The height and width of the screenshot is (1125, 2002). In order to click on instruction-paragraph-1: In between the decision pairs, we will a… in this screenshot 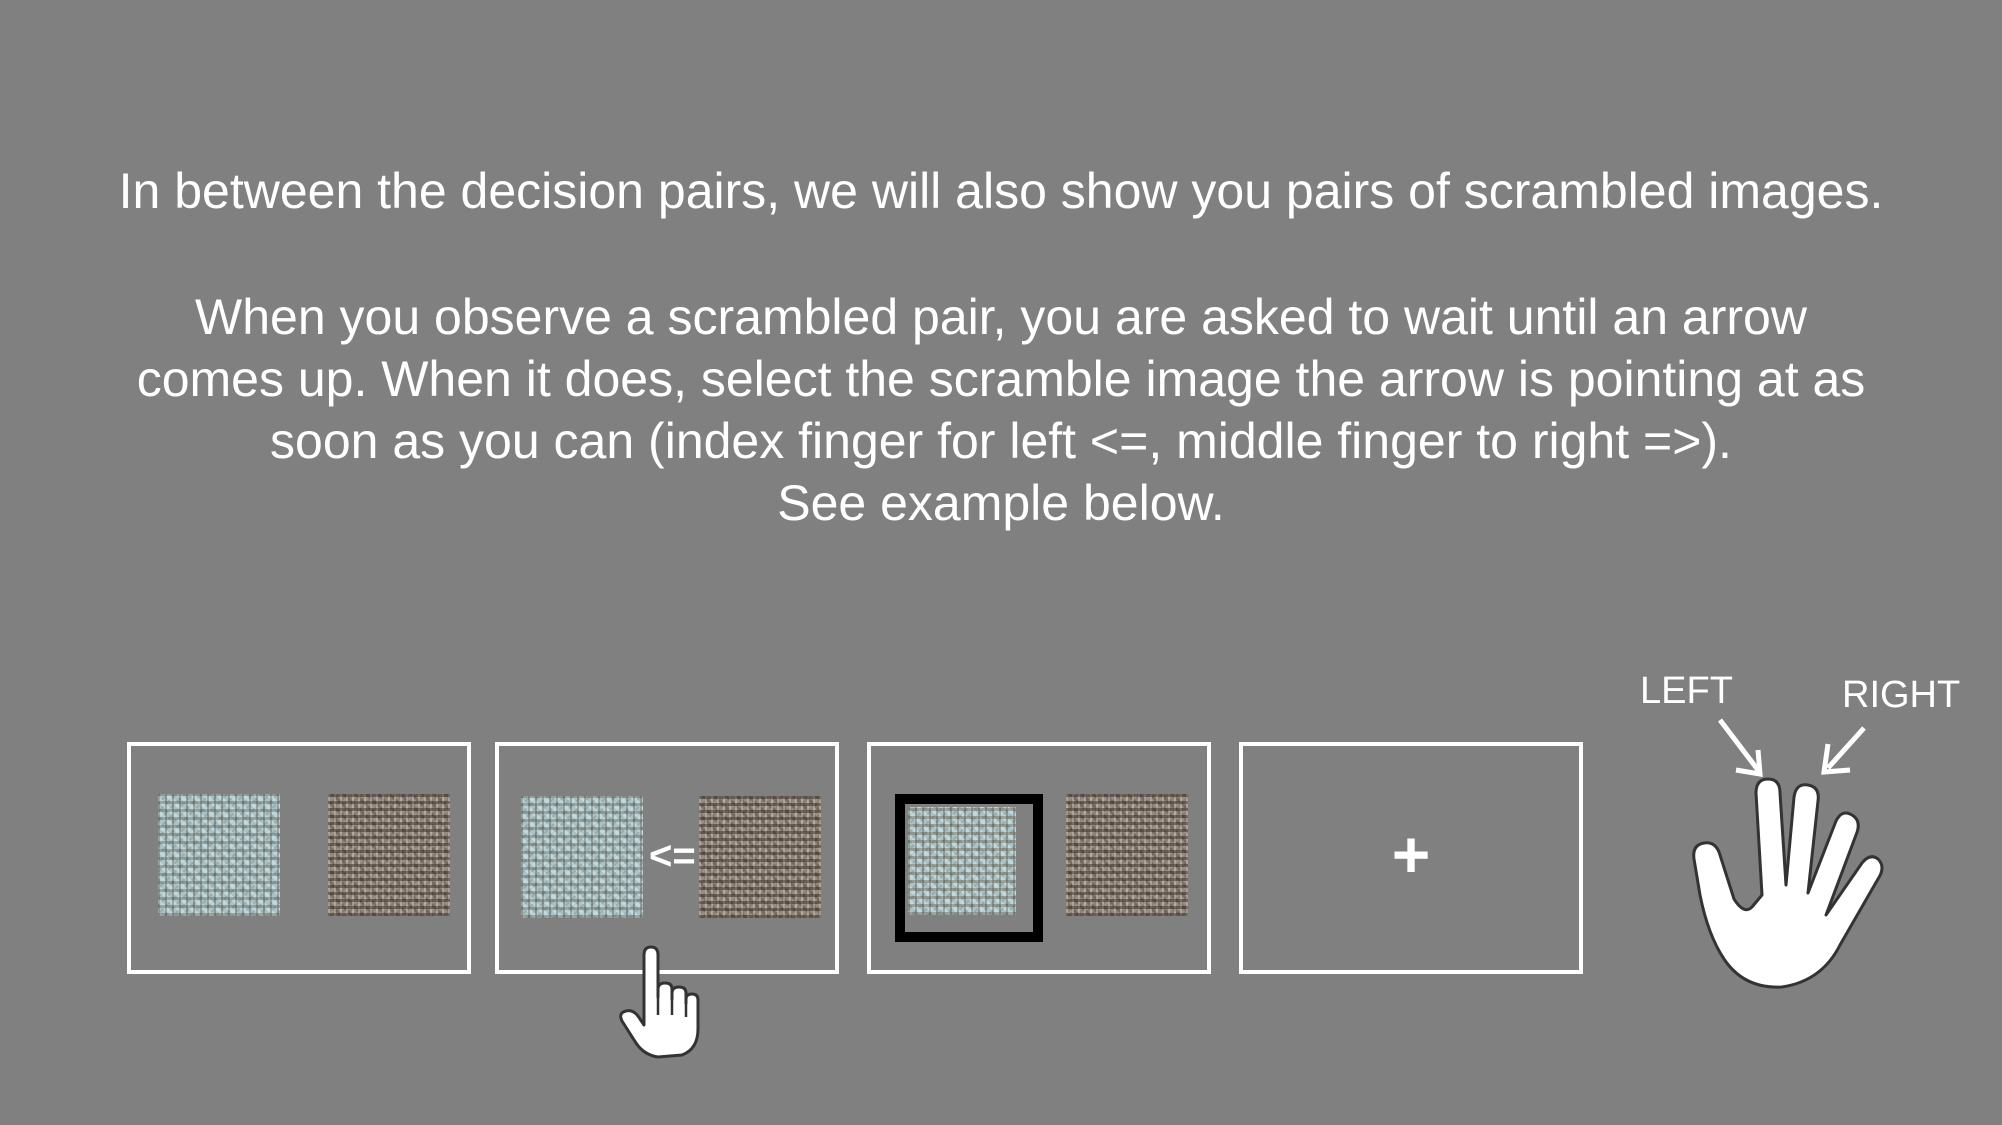, I will do `click(1001, 191)`.